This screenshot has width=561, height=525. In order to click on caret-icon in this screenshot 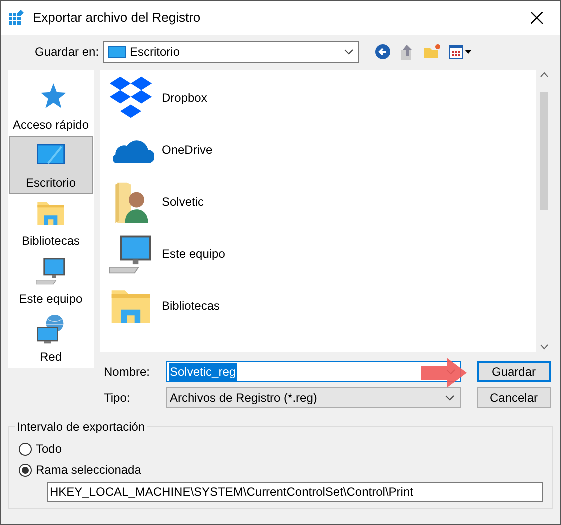, I will do `click(468, 52)`.